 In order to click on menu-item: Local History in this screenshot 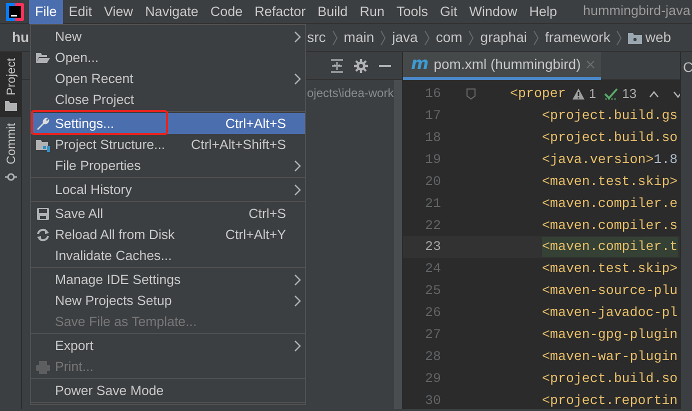, I will do `click(168, 189)`.